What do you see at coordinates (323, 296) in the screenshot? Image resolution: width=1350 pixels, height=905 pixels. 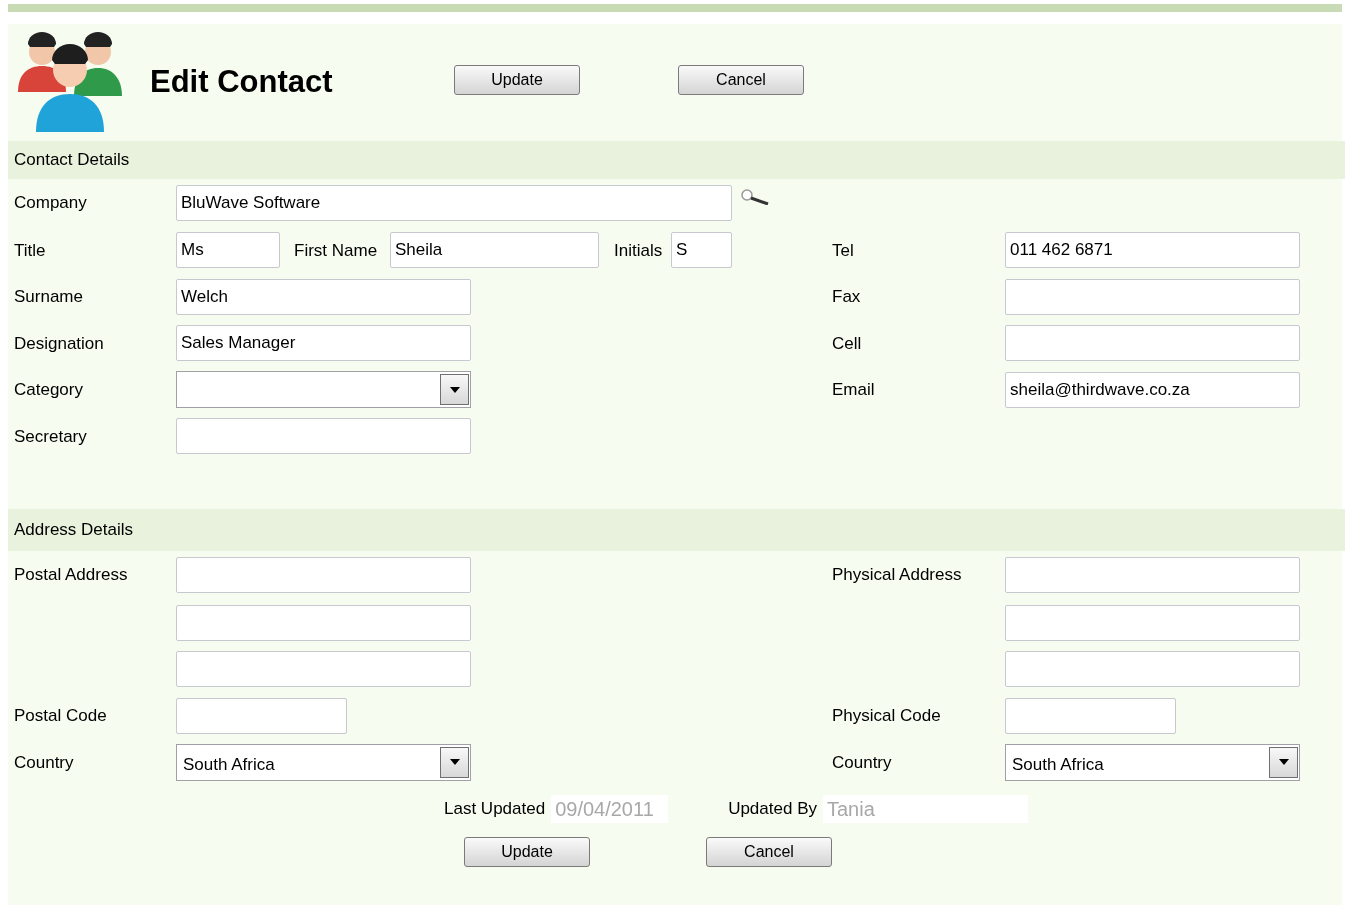 I see `input-field: Welch` at bounding box center [323, 296].